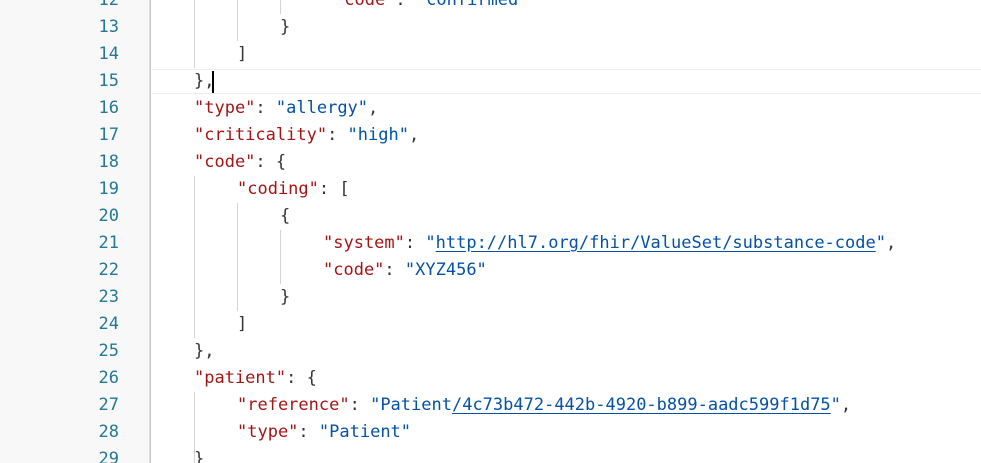 The width and height of the screenshot is (981, 463). I want to click on code-line-13: }, so click(285, 27).